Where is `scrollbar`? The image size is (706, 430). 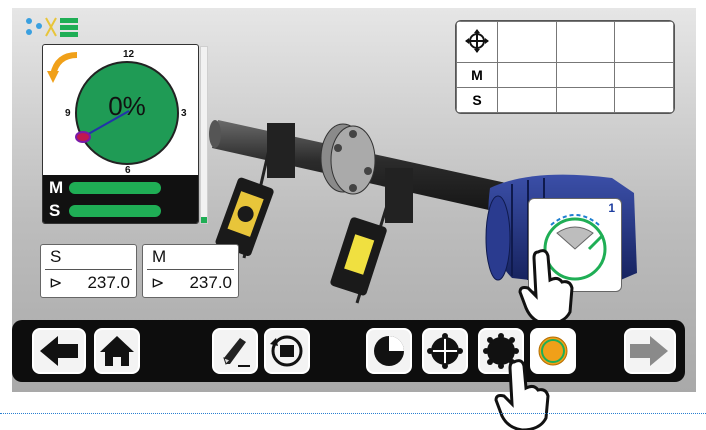 scrollbar is located at coordinates (204, 135).